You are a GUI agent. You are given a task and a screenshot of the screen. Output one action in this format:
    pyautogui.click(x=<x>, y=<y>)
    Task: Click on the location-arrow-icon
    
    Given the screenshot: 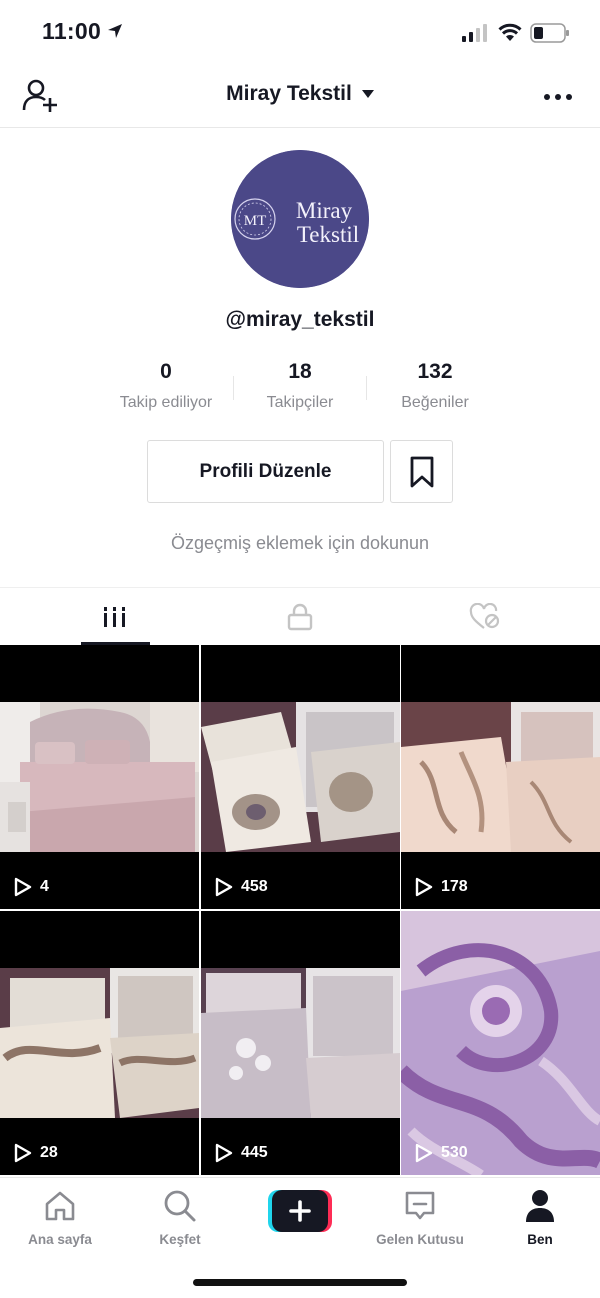 What is the action you would take?
    pyautogui.click(x=115, y=33)
    